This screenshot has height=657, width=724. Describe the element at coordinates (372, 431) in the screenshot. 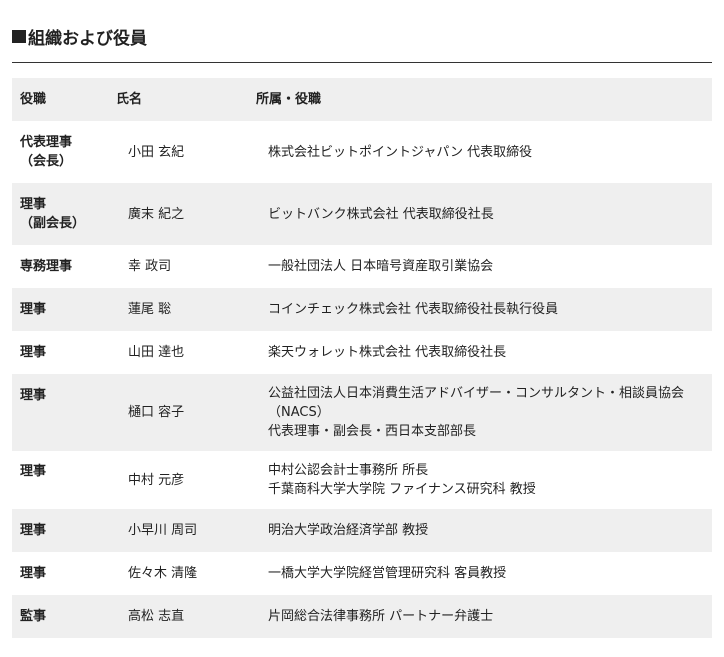

I see `affiliation-text: 代表理事・副会長・西日本支部部長` at that location.